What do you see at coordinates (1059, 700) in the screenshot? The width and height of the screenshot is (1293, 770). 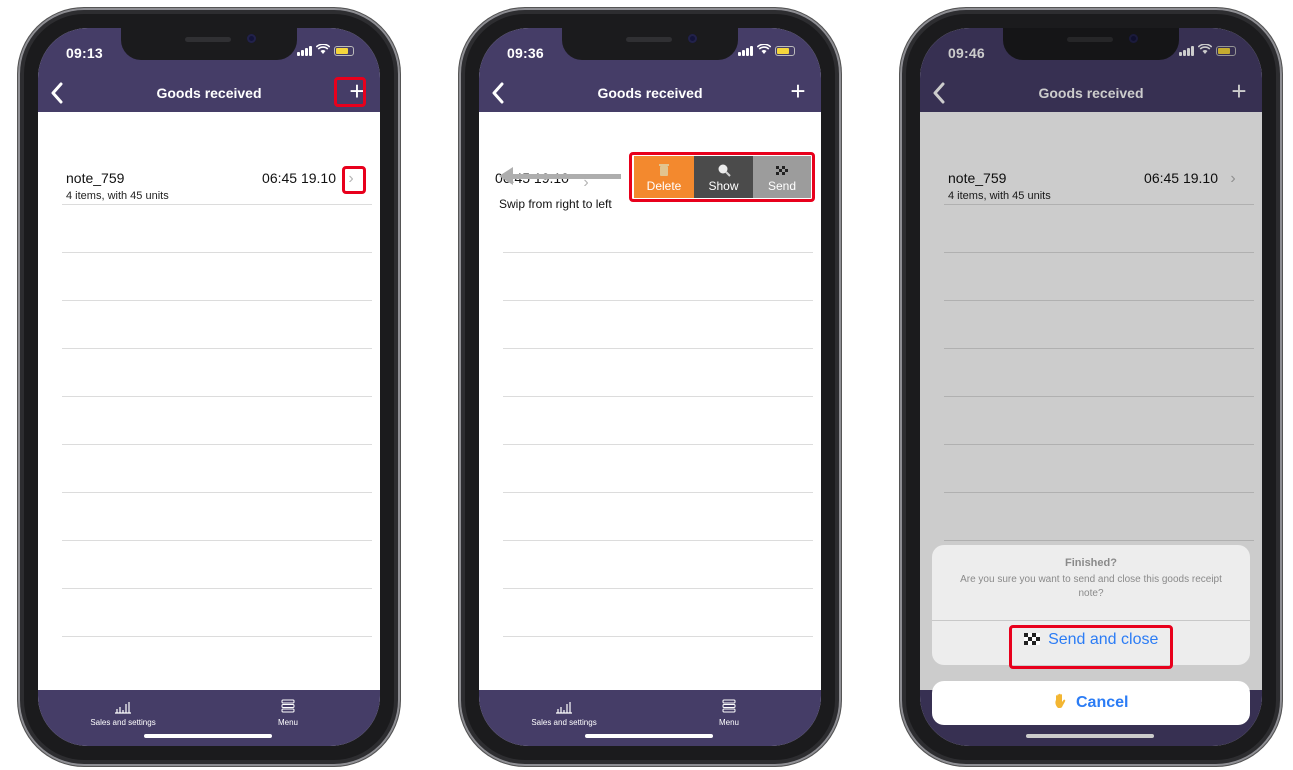 I see `hand-icon` at bounding box center [1059, 700].